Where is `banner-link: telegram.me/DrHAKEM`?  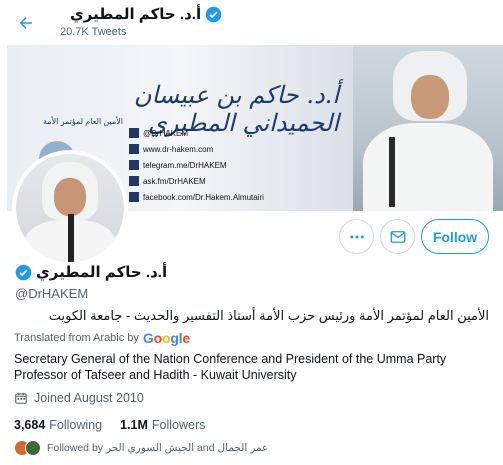
banner-link: telegram.me/DrHAKEM is located at coordinates (185, 165).